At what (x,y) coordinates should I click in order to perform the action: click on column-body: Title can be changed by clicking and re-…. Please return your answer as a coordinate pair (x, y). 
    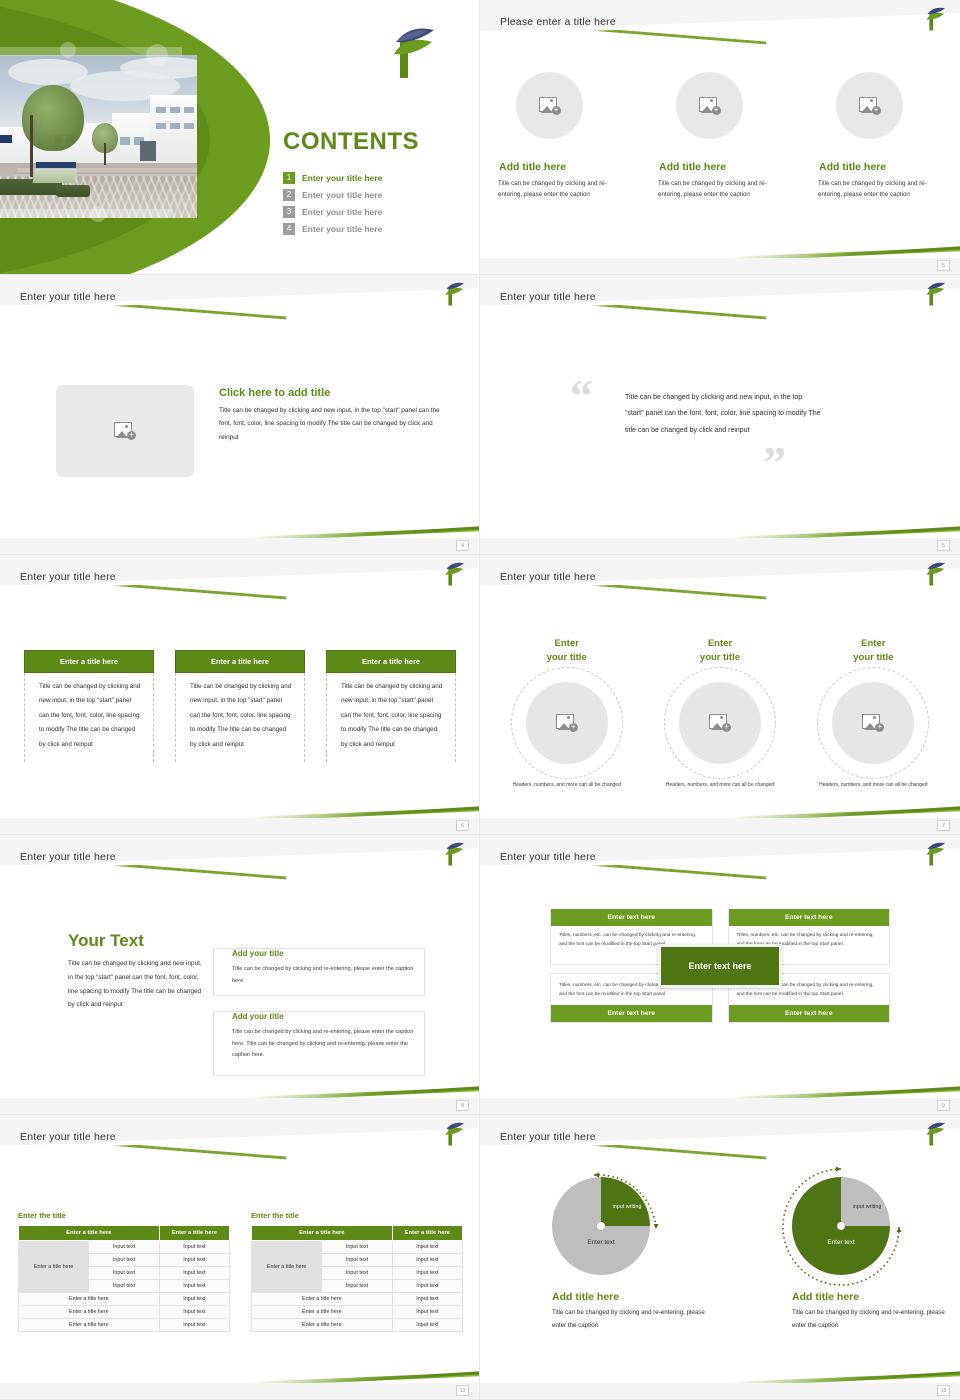
    Looking at the image, I should click on (712, 189).